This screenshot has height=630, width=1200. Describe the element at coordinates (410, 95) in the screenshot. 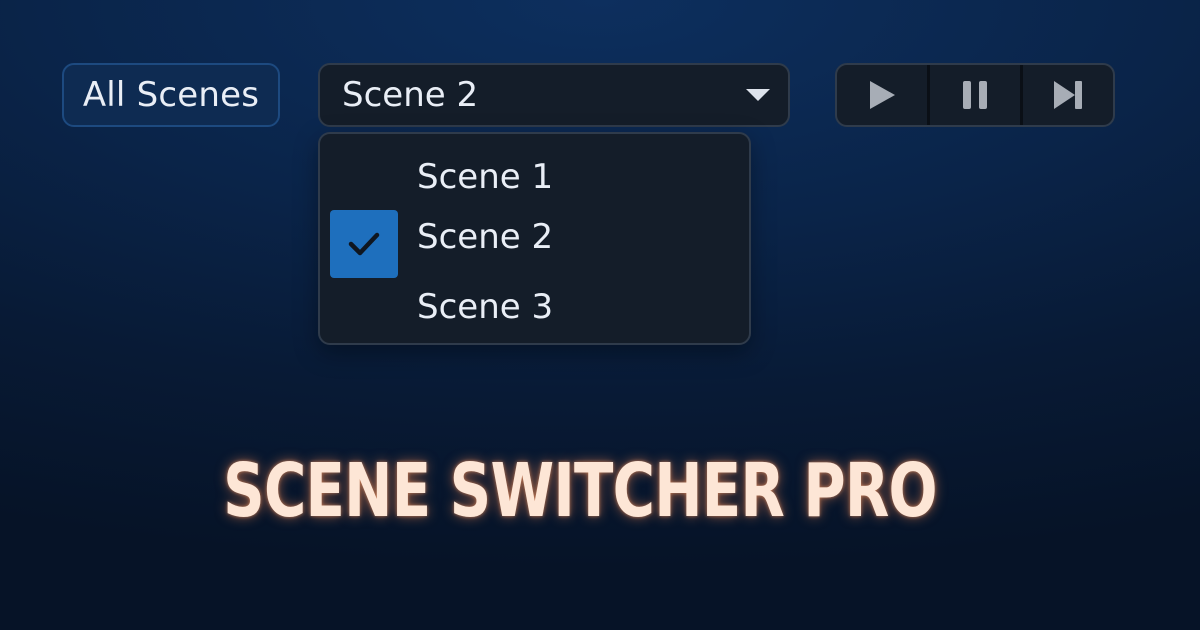

I see `scene-select-value: Scene 2` at that location.